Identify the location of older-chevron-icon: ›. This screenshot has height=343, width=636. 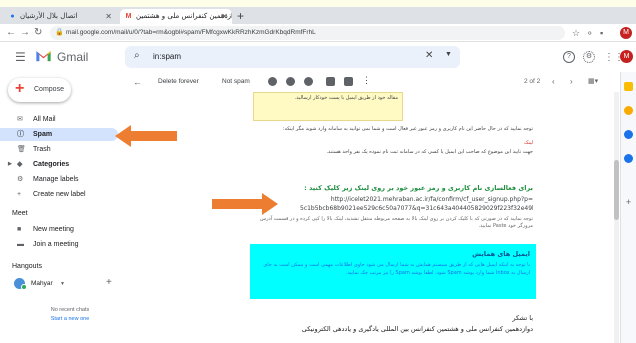
(571, 82).